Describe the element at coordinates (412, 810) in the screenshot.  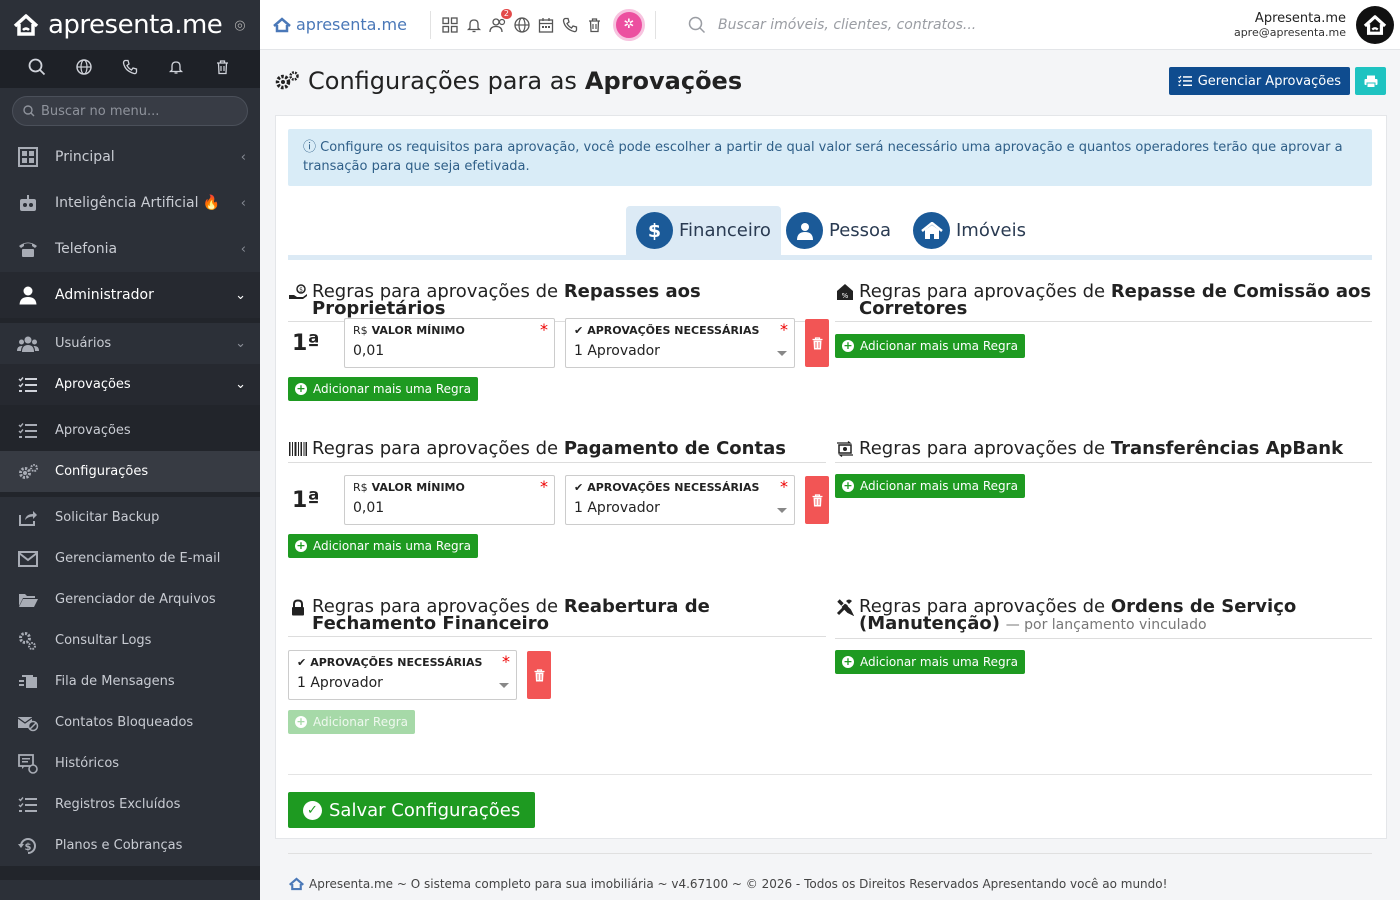
I see `save-settings-button: ✓ Salvar Configurações` at that location.